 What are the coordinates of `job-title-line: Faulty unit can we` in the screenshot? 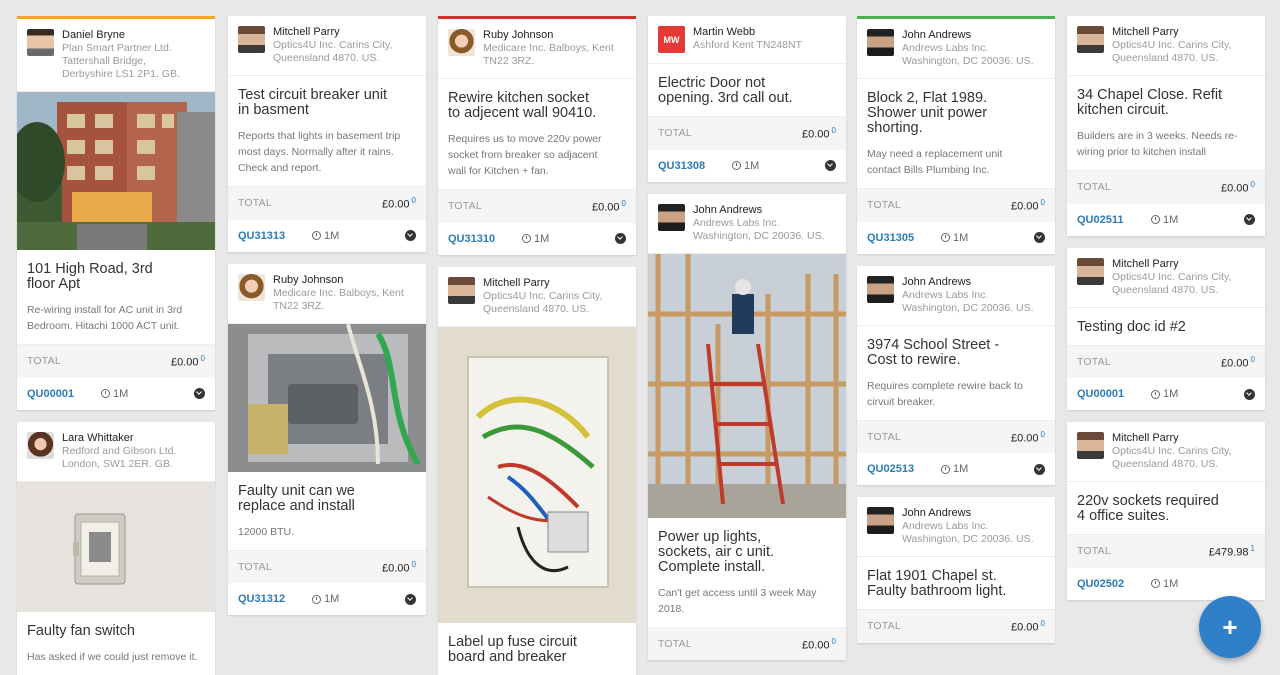 It's located at (296, 490).